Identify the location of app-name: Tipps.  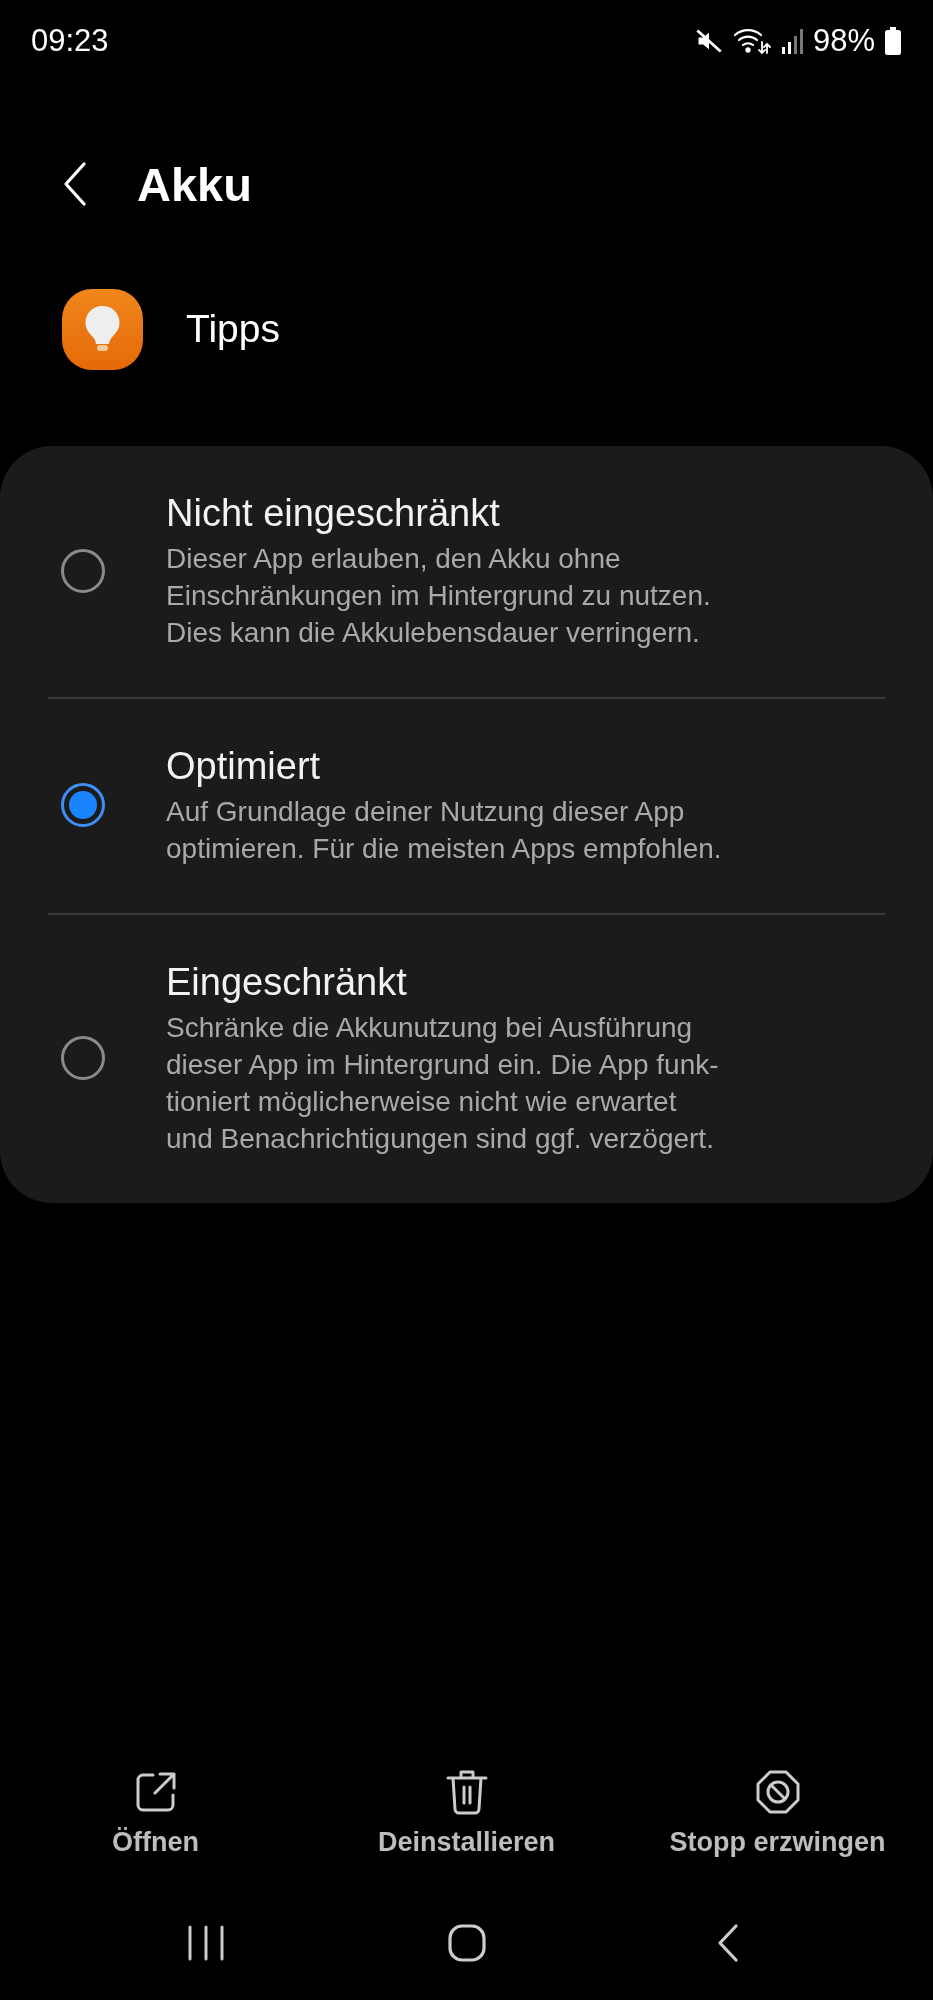
(233, 329).